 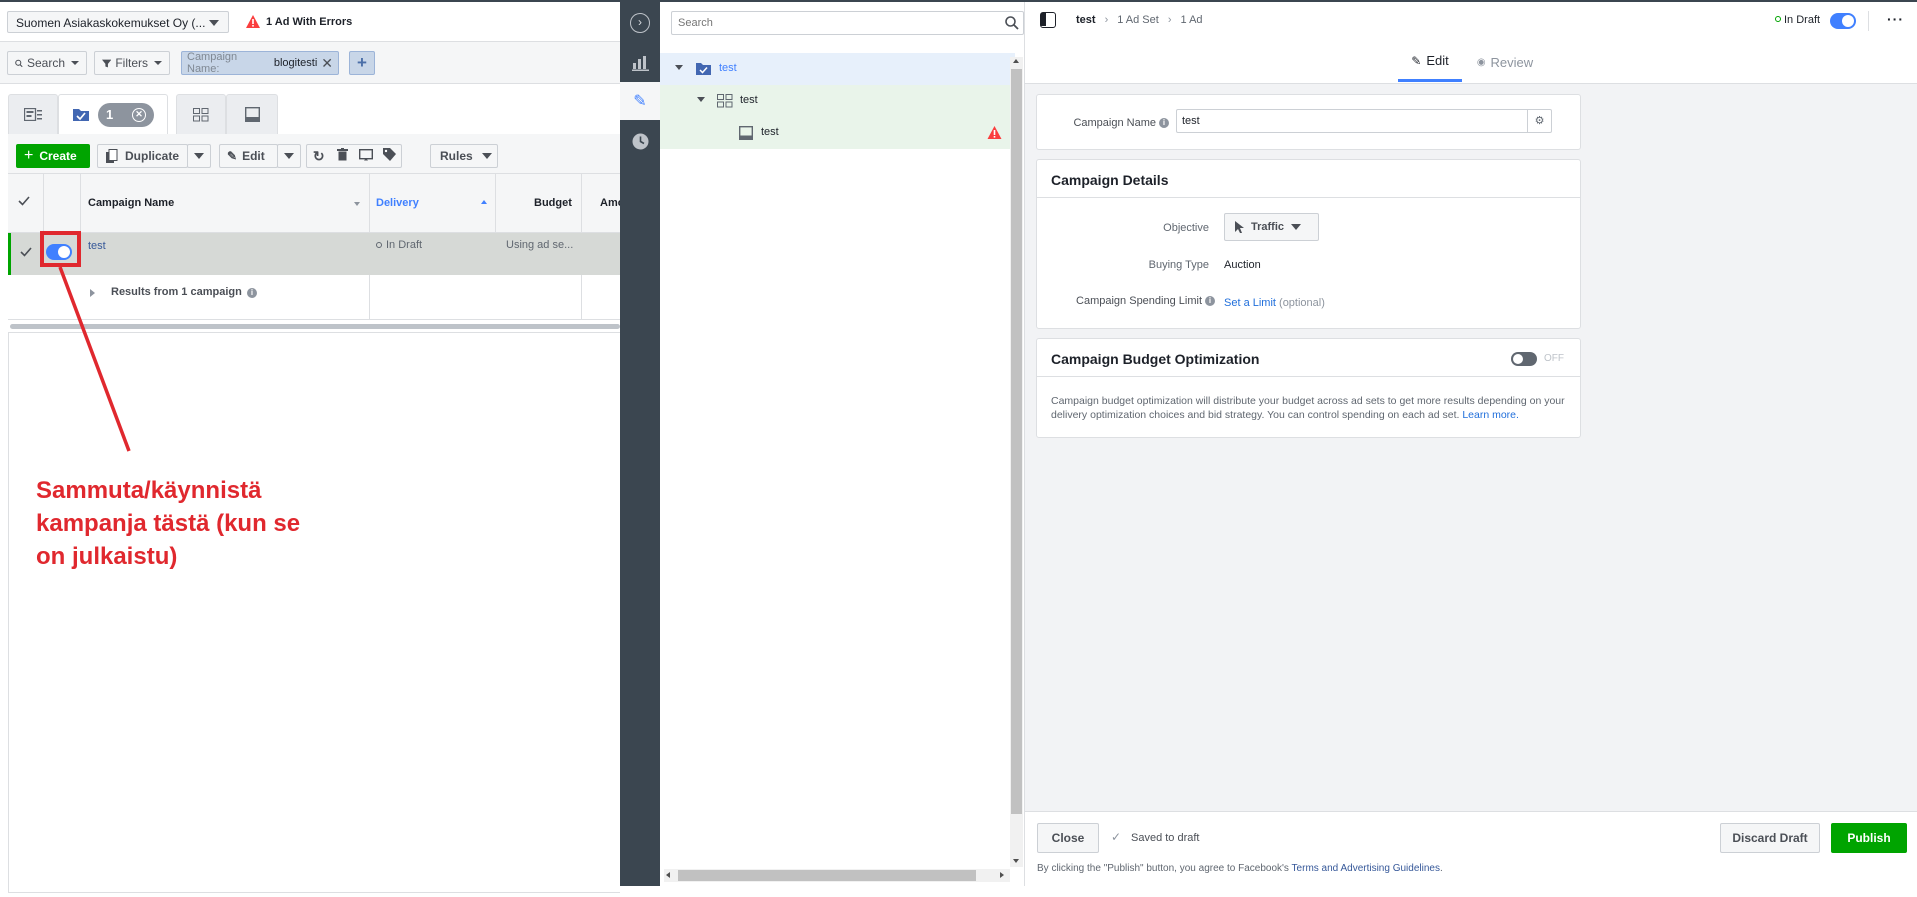 I want to click on details-title: Campaign Details, so click(x=1110, y=180).